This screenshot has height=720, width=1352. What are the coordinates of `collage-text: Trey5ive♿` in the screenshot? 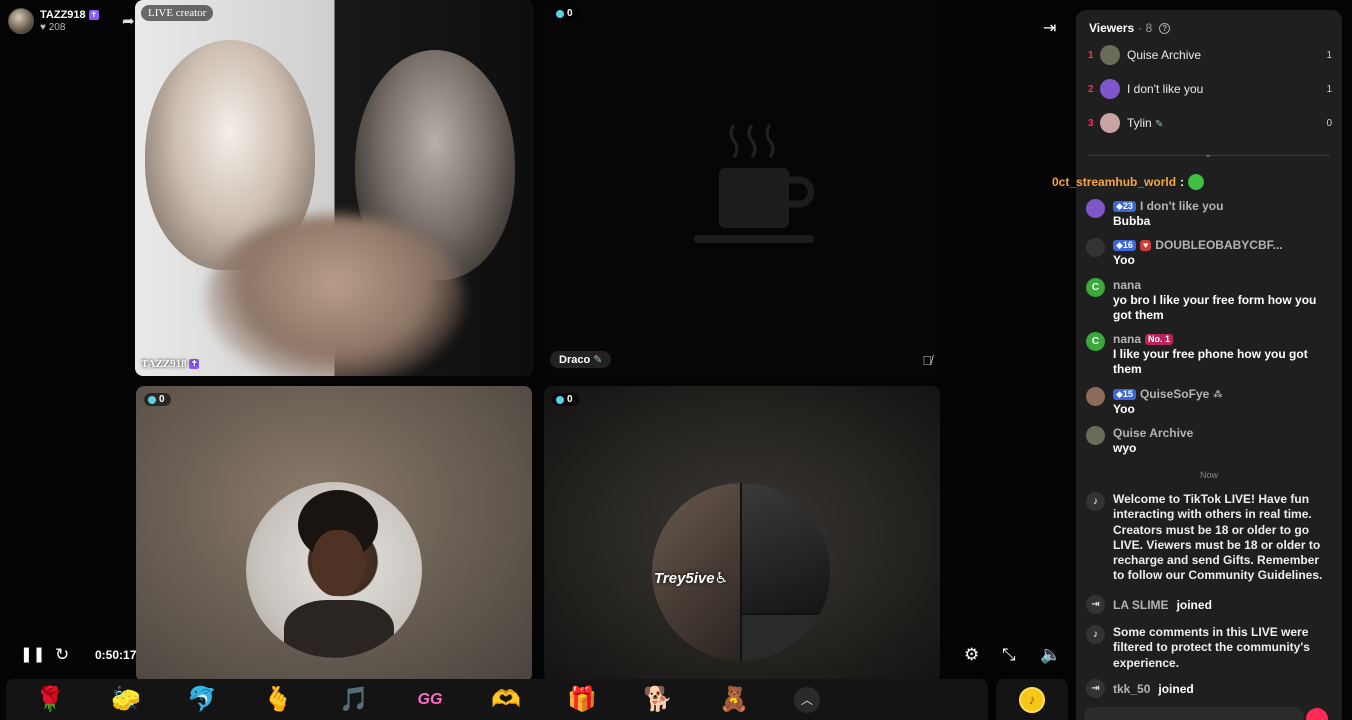 It's located at (691, 578).